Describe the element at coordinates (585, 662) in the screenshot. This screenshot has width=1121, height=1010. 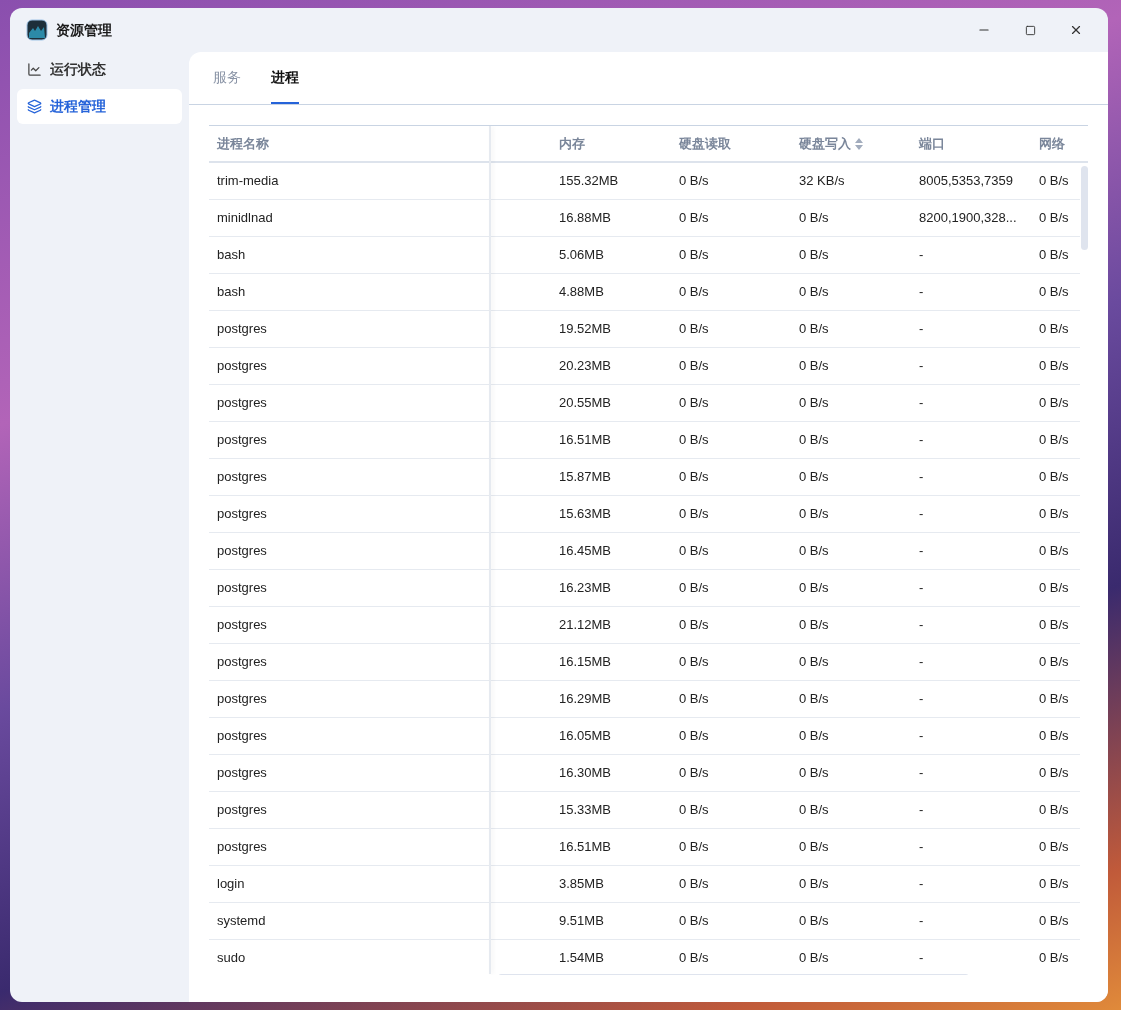
I see `table-cell-text: 16.15MB` at that location.